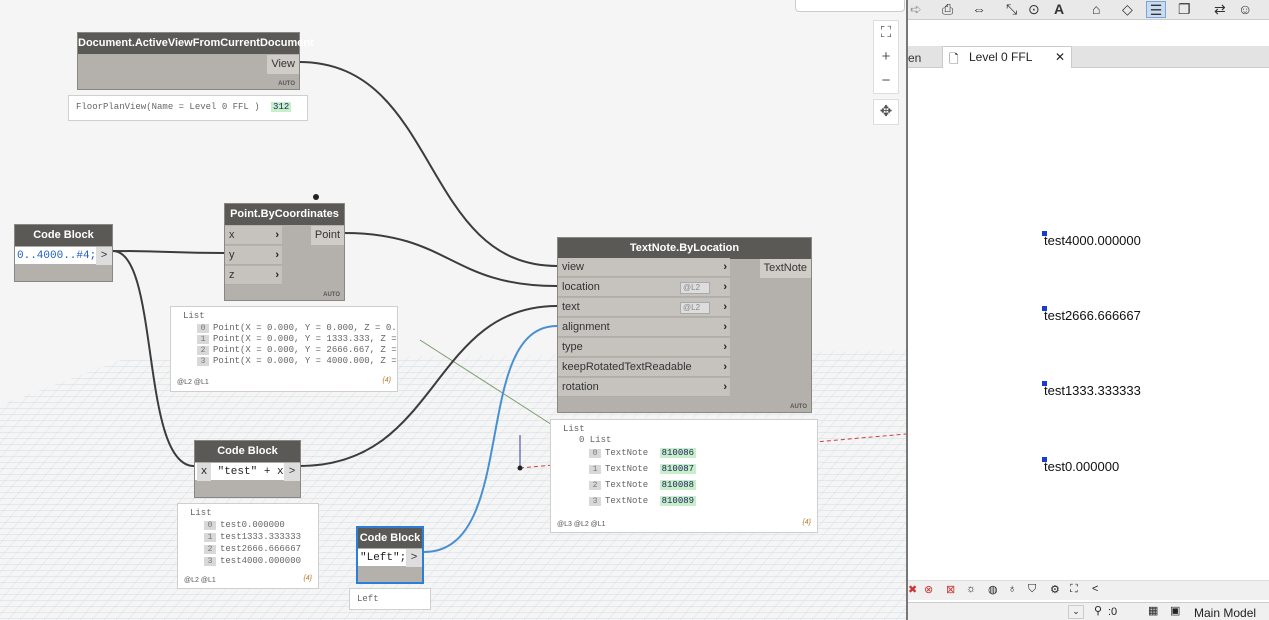 The image size is (1269, 620). I want to click on input-port-type: type ›, so click(644, 347).